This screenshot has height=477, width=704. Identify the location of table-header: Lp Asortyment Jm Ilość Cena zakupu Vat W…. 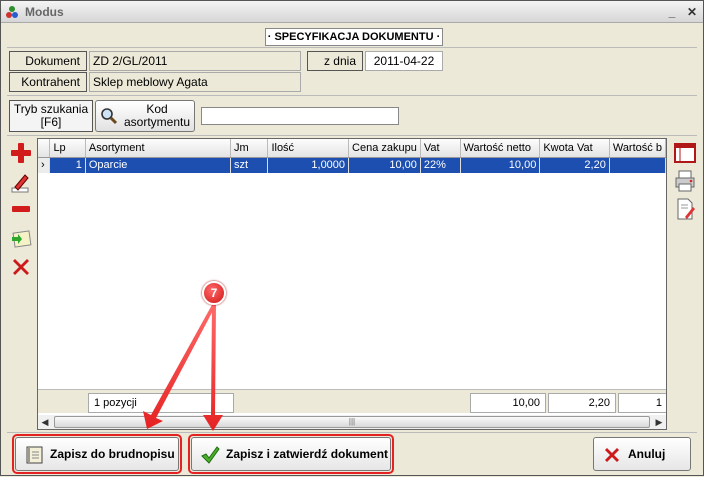
(352, 148).